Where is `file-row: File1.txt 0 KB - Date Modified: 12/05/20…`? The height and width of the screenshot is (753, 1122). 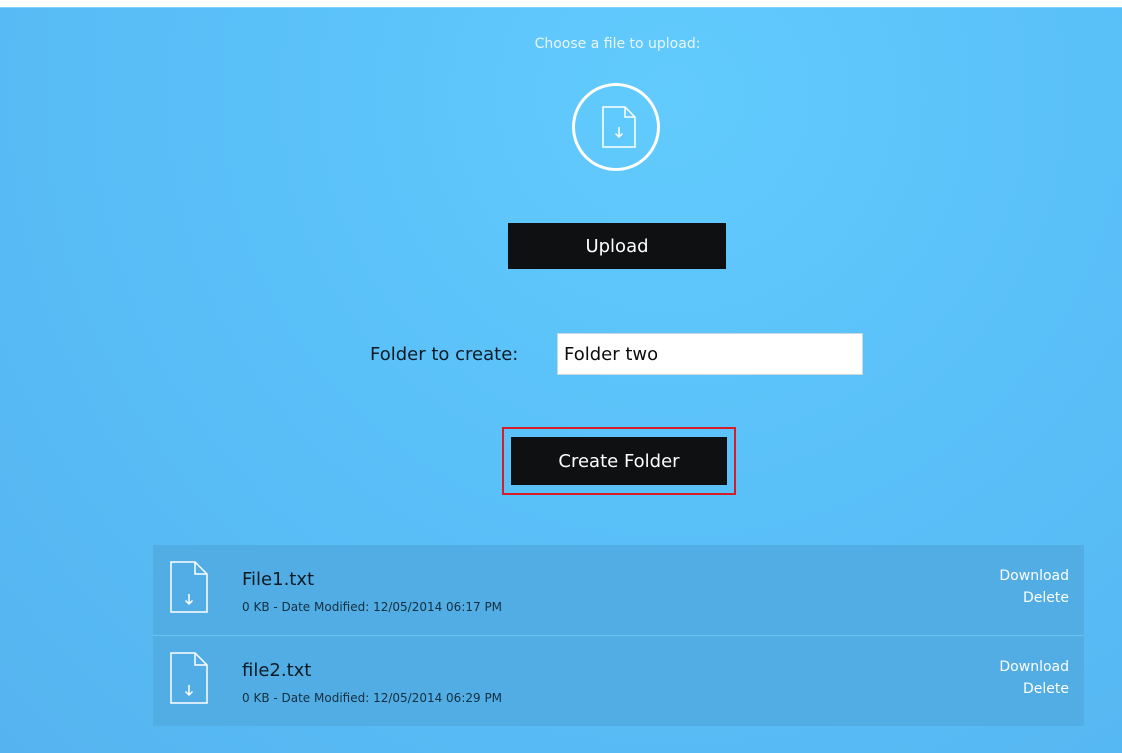
file-row: File1.txt 0 KB - Date Modified: 12/05/20… is located at coordinates (618, 590).